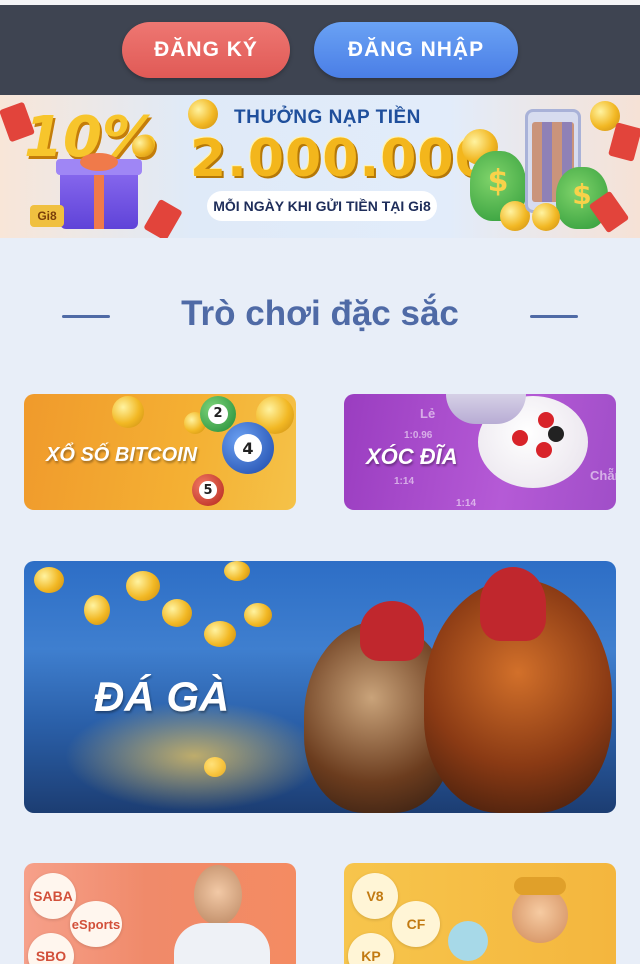 Image resolution: width=640 pixels, height=964 pixels. What do you see at coordinates (554, 316) in the screenshot?
I see `title-dash-right` at bounding box center [554, 316].